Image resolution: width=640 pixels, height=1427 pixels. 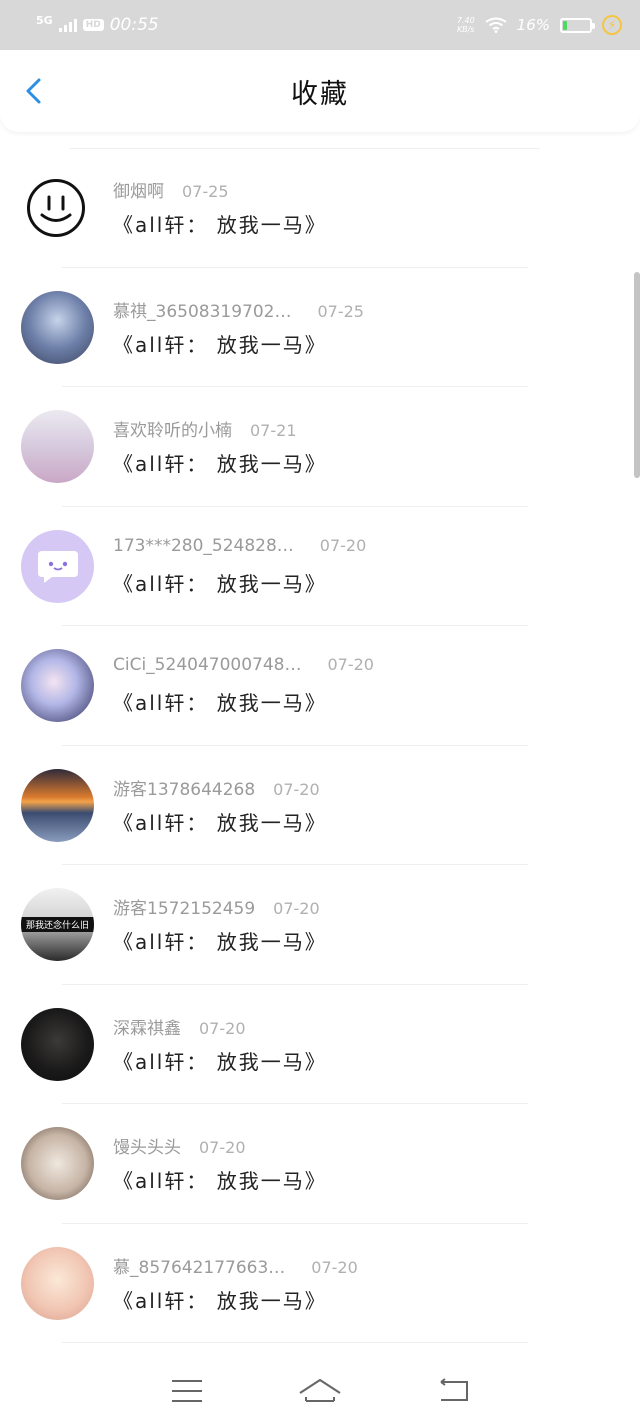 I want to click on list-item: 那我还念什么旧 游客1572152459 07-20 《all轩： 放我一马》, so click(x=320, y=925).